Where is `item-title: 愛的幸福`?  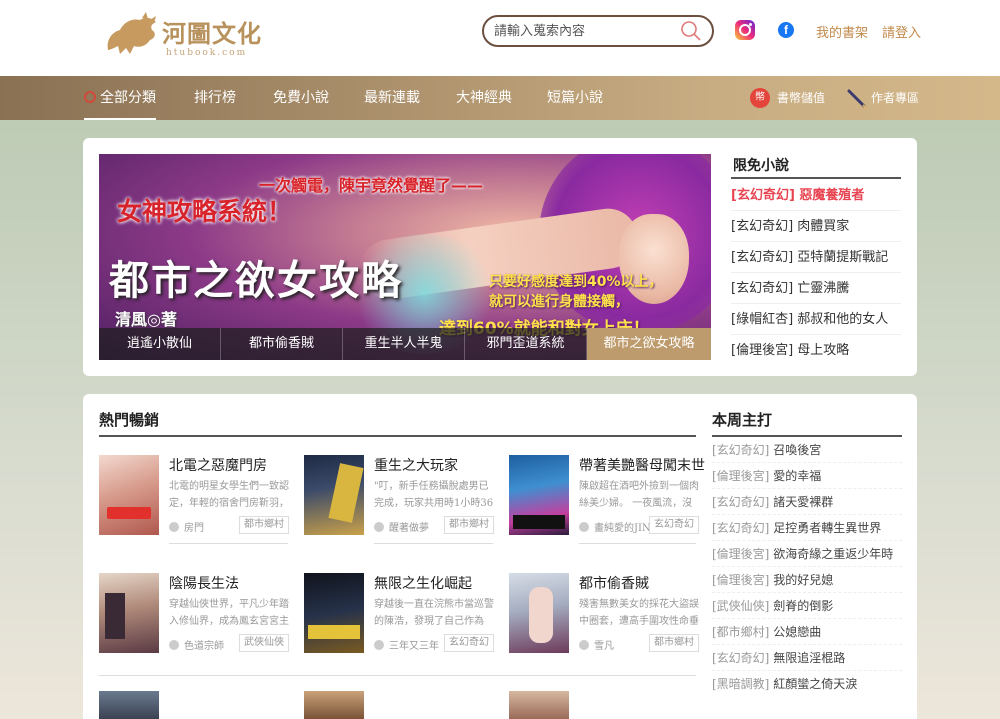
item-title: 愛的幸福 is located at coordinates (797, 476).